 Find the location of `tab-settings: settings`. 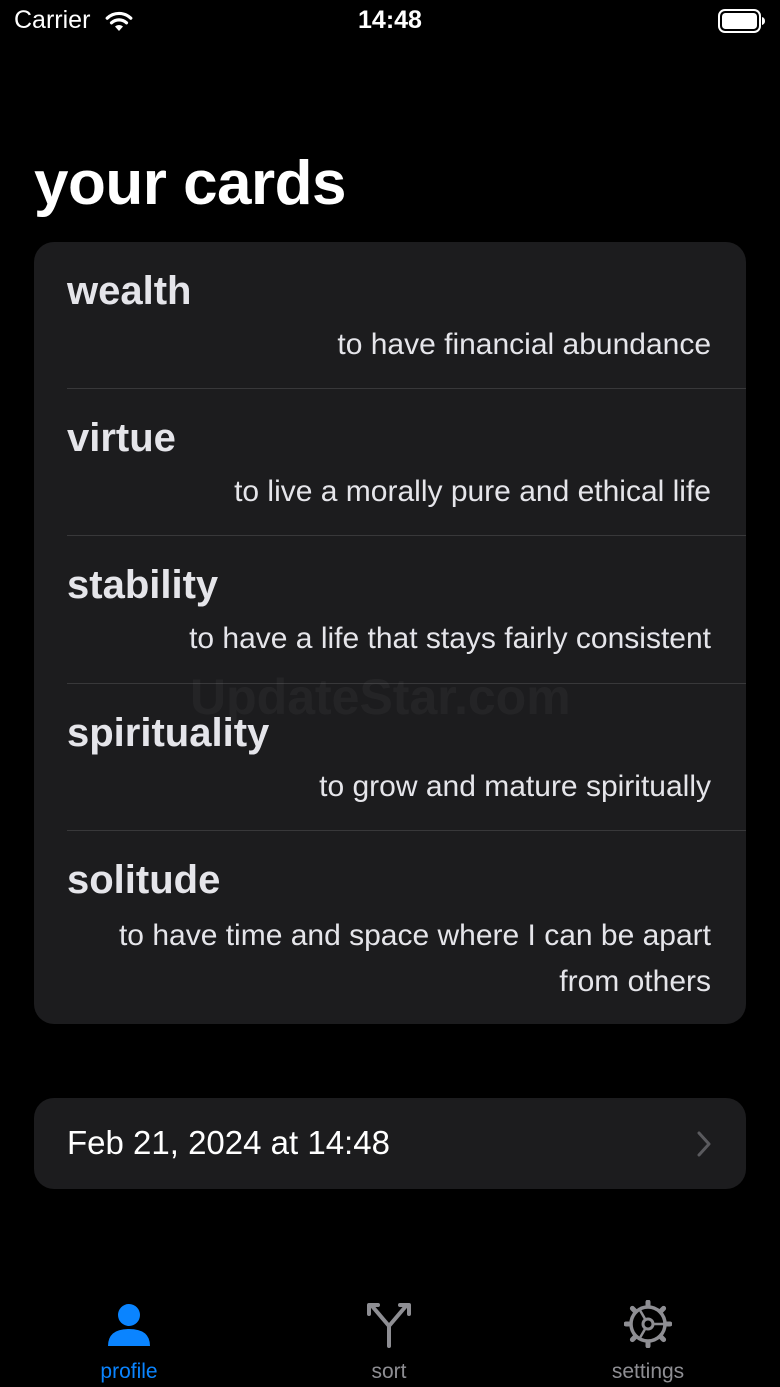

tab-settings: settings is located at coordinates (648, 1338).